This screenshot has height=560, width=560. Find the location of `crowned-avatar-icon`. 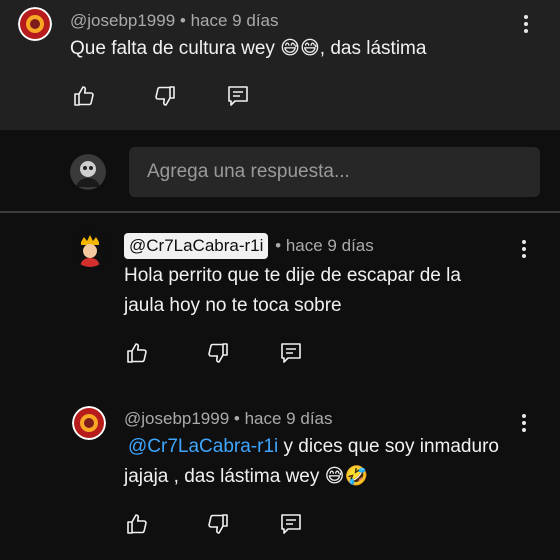

crowned-avatar-icon is located at coordinates (90, 249).